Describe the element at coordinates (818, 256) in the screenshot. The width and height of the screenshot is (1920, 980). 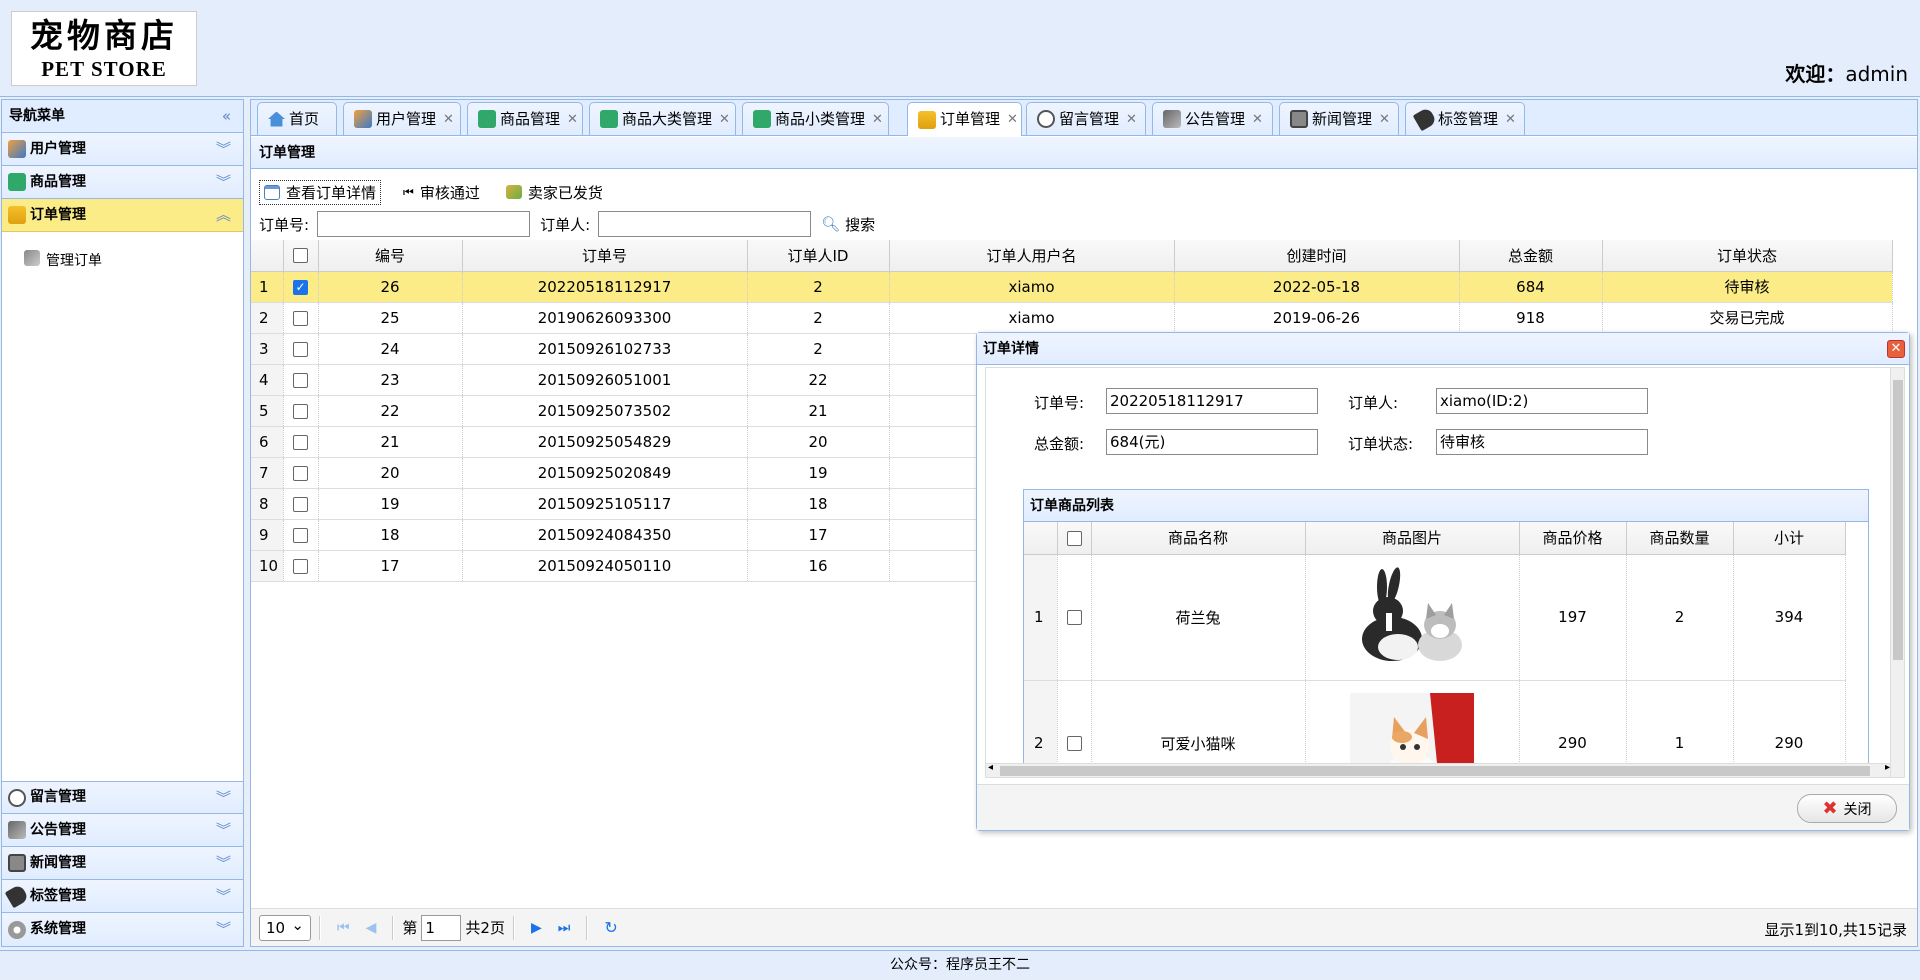
I see `col-orderer-id: 订单人ID` at that location.